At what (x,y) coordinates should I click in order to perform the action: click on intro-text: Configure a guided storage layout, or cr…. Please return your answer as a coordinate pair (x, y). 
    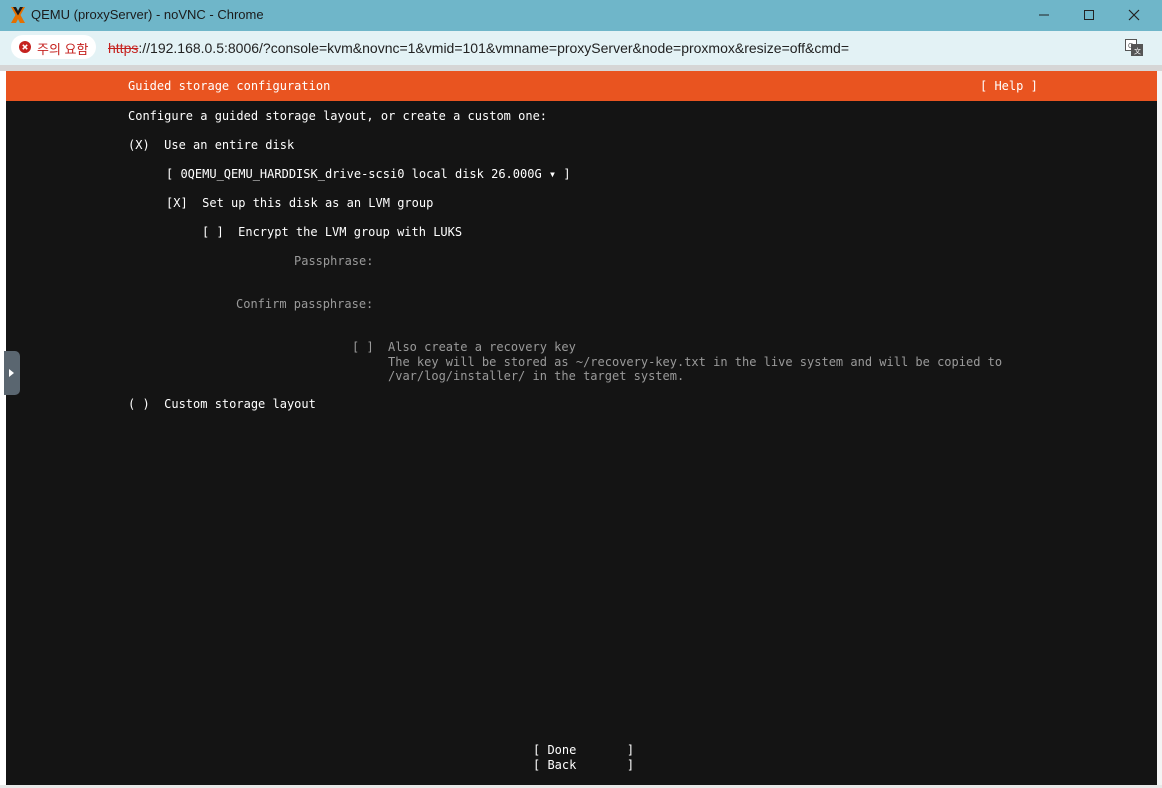
    Looking at the image, I should click on (338, 116).